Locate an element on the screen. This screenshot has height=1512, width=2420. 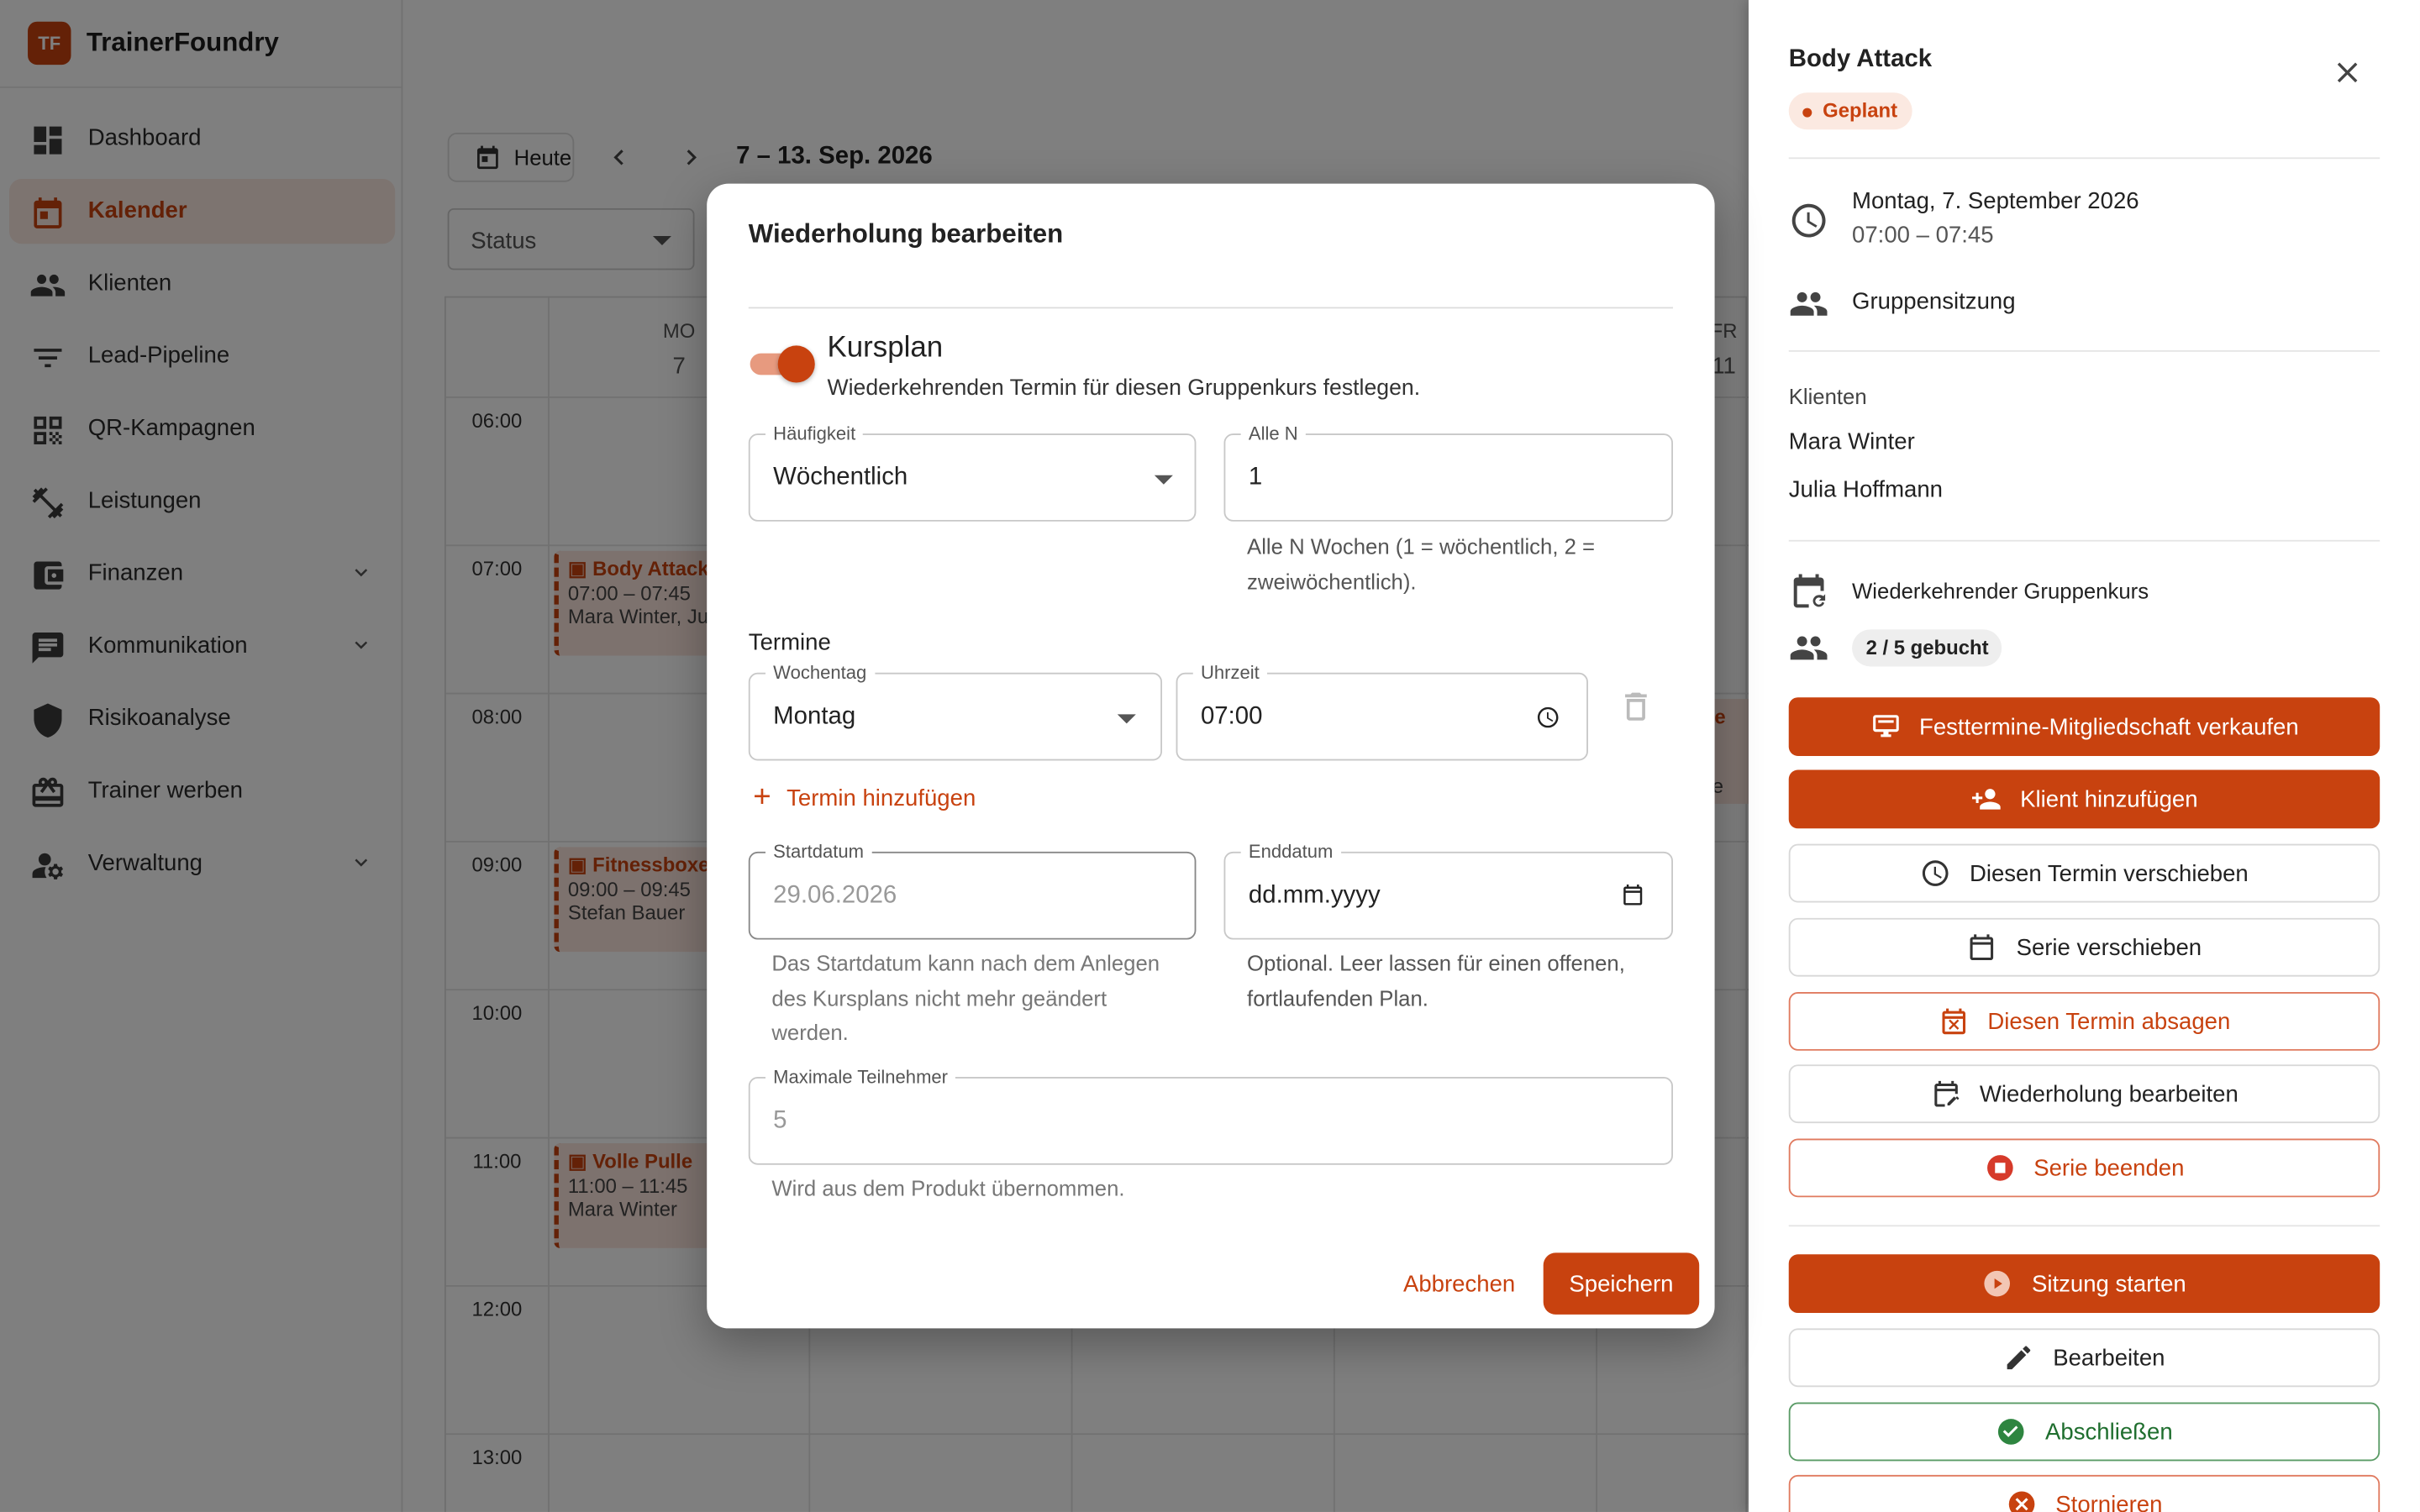
button-label: Festtermine-Mitgliedschaft verkaufen is located at coordinates (2108, 726).